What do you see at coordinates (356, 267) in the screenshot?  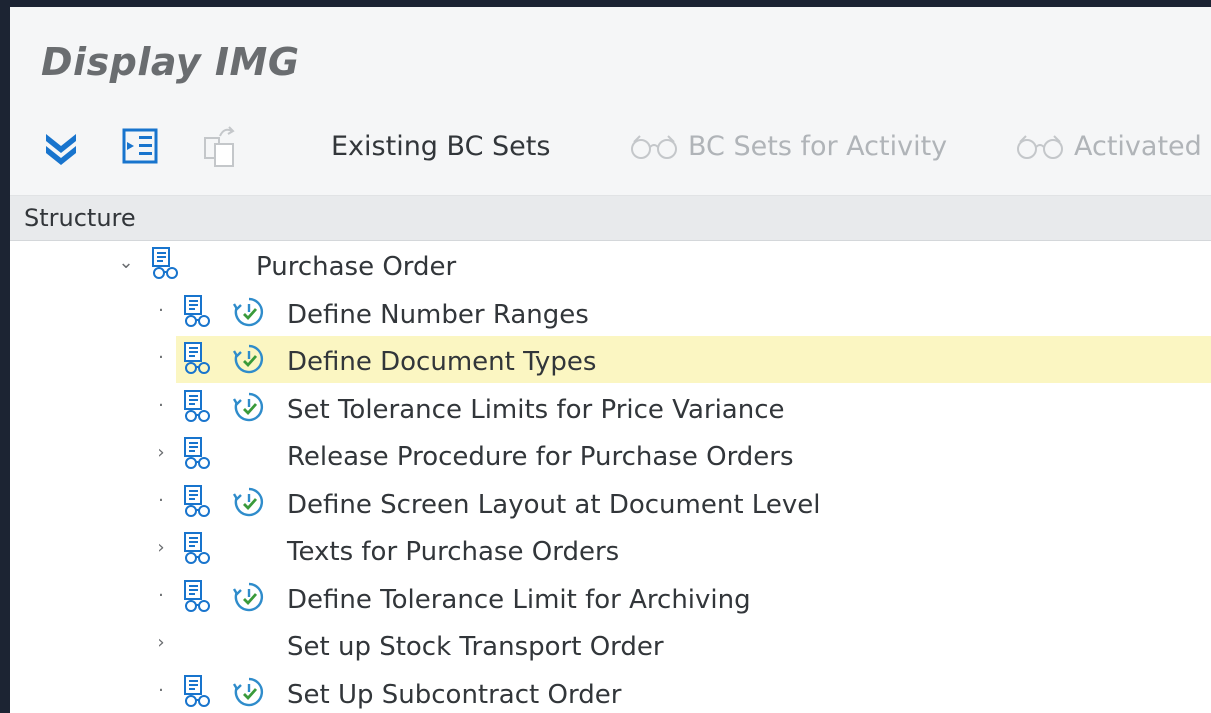 I see `tree-node-label: Purchase Order` at bounding box center [356, 267].